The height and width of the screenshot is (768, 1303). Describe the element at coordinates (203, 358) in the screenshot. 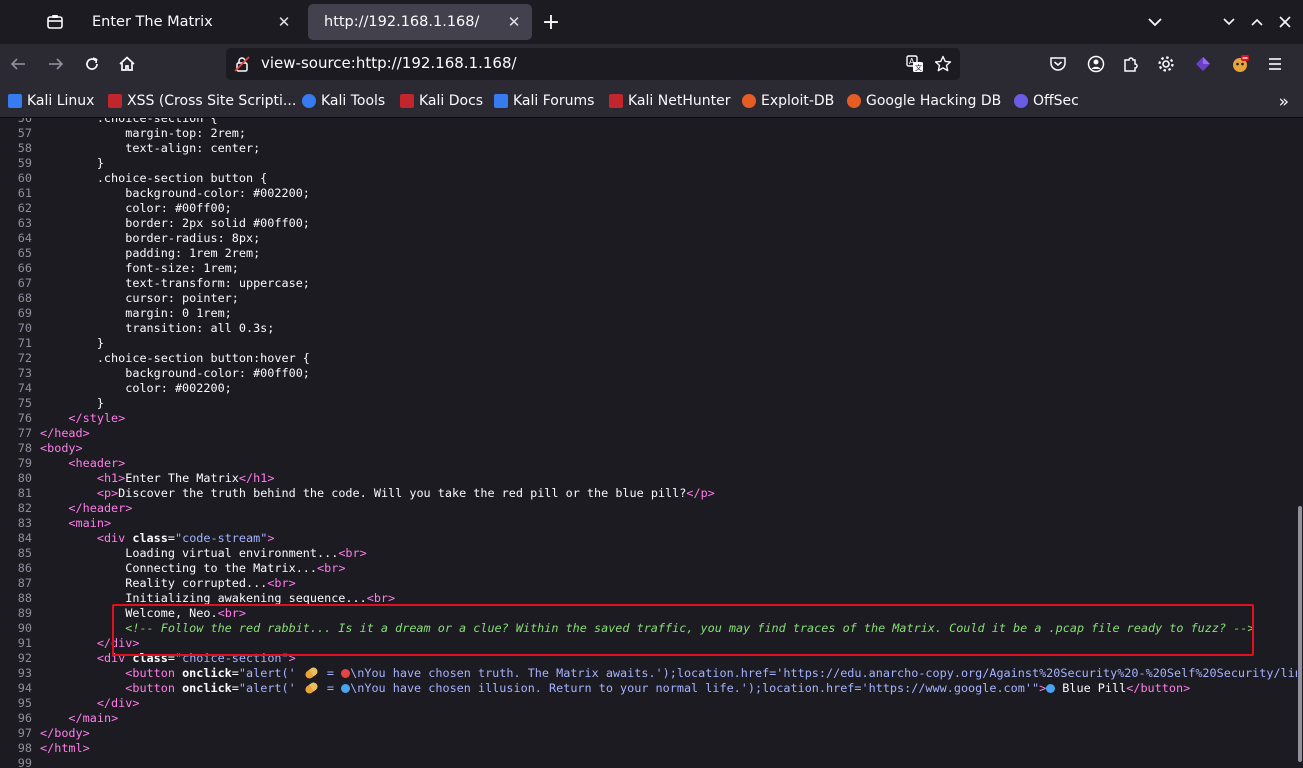

I see `text-content: .choice-section button:hover {` at that location.